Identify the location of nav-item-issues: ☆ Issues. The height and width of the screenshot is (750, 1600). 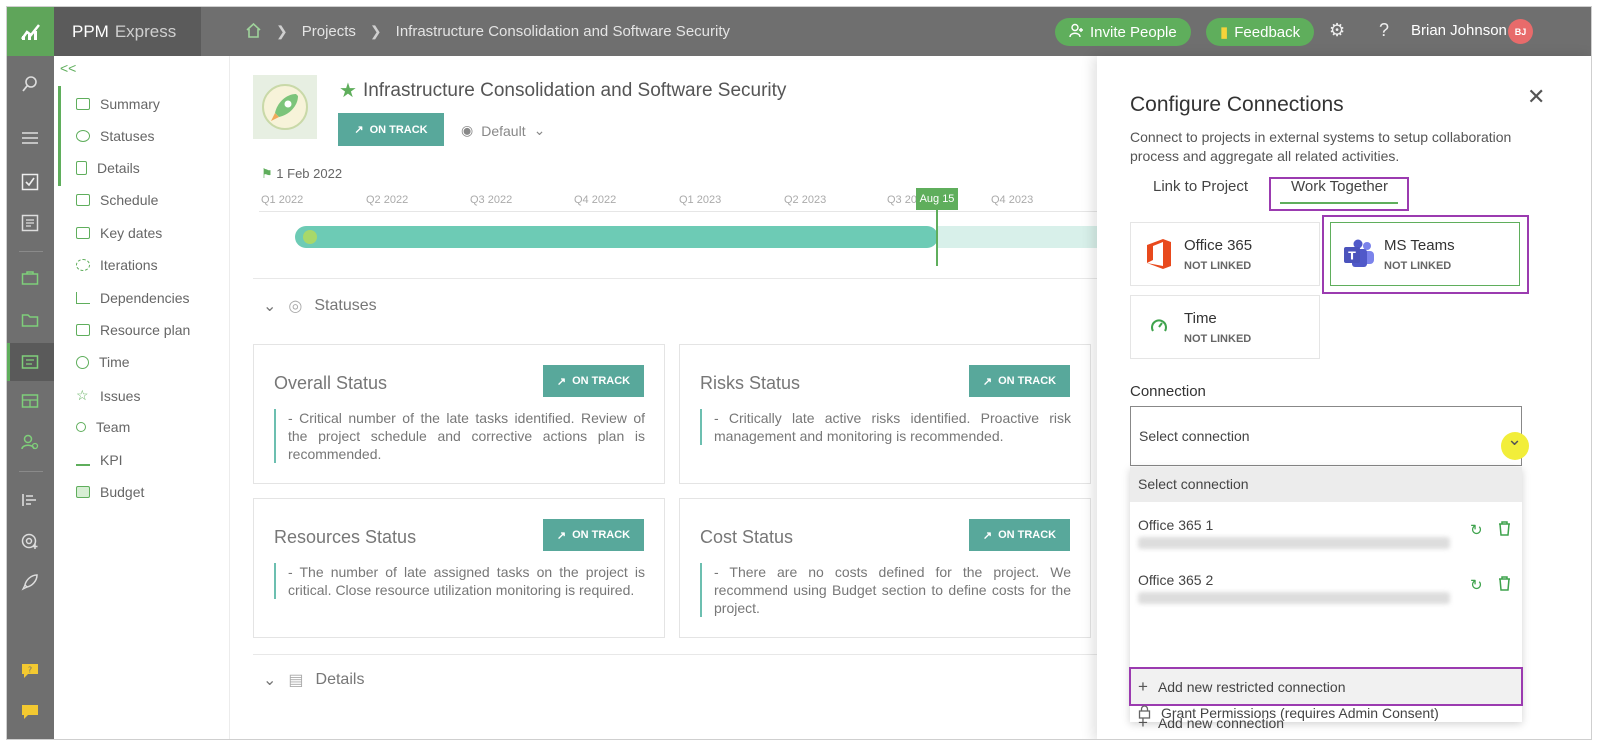
(108, 395).